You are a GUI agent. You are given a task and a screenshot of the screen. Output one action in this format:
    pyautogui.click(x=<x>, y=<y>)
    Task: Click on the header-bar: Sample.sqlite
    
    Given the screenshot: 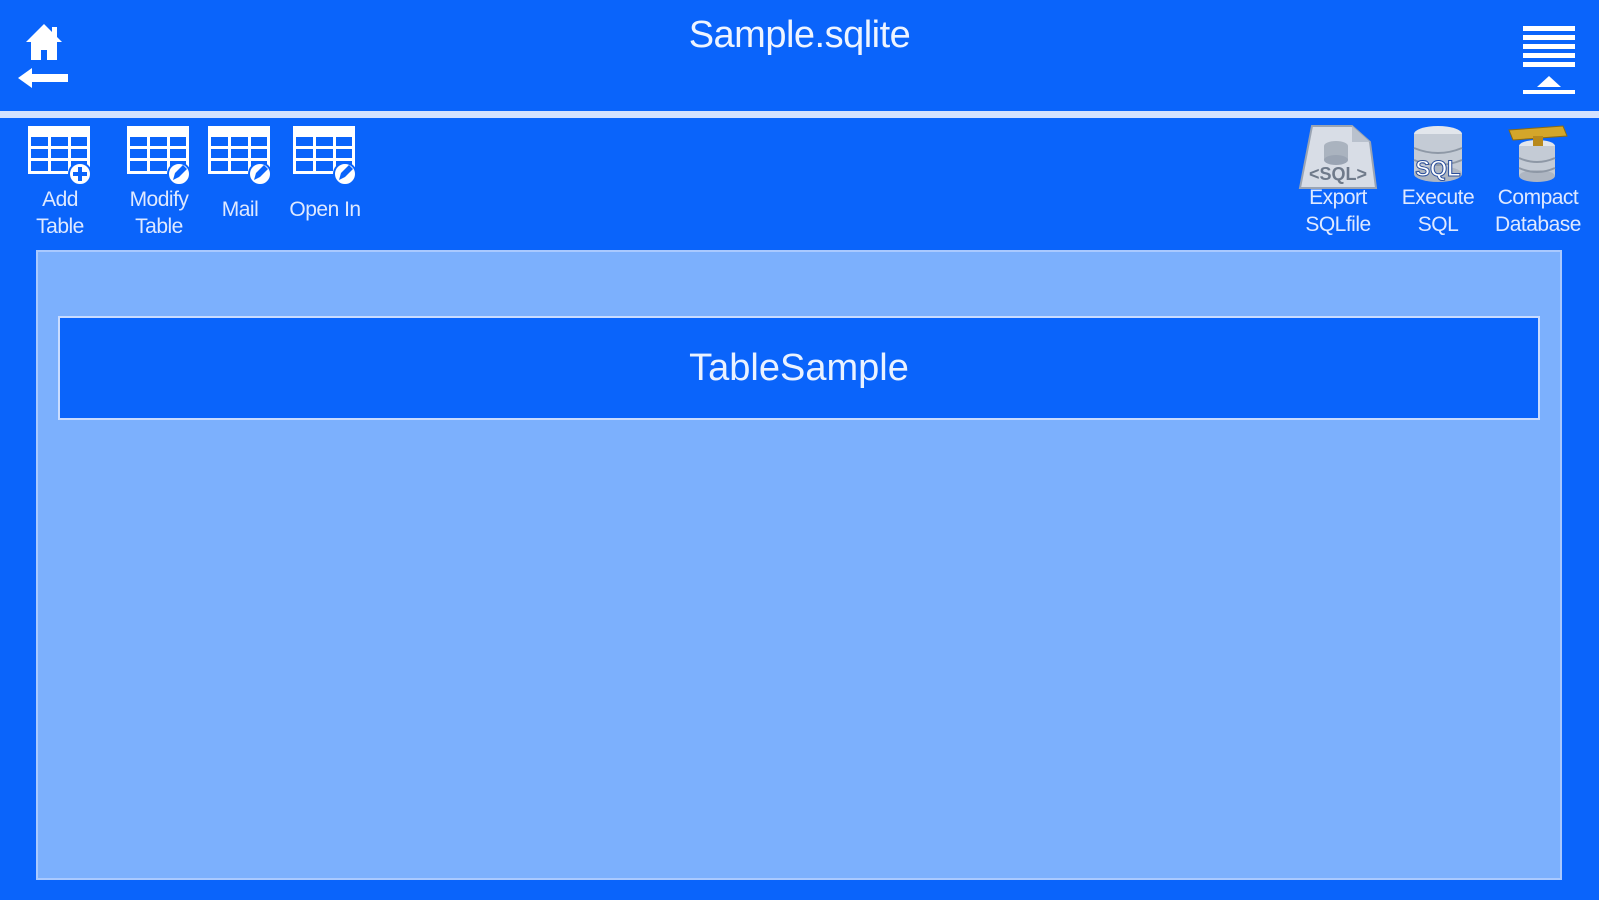 What is the action you would take?
    pyautogui.click(x=799, y=55)
    